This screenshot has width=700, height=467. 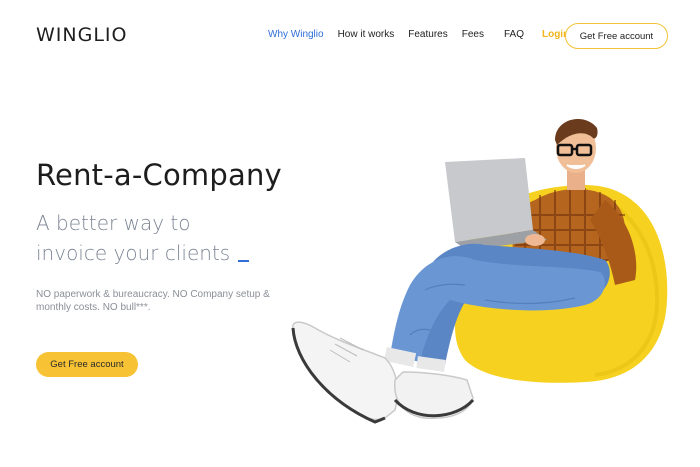 I want to click on typing-cursor-icon, so click(x=244, y=261).